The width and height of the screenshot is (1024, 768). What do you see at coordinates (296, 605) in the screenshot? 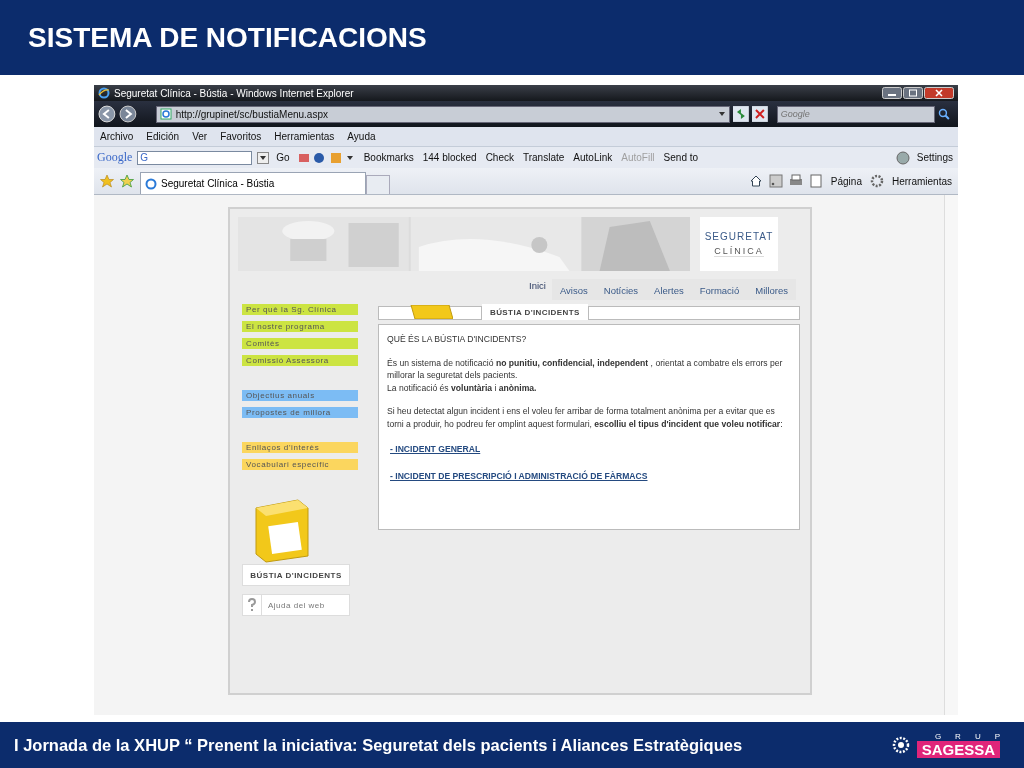
I see `help-link: Ajuda del web` at bounding box center [296, 605].